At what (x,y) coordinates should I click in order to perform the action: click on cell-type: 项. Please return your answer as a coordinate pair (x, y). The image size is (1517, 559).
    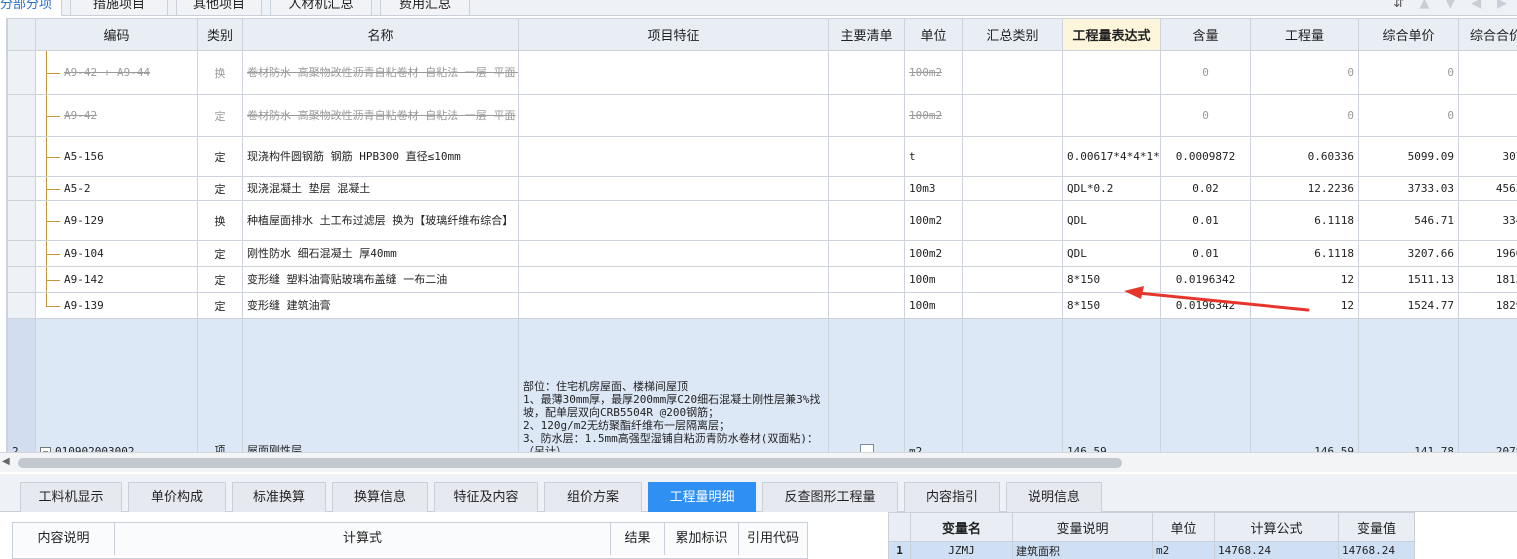
    Looking at the image, I should click on (220, 385).